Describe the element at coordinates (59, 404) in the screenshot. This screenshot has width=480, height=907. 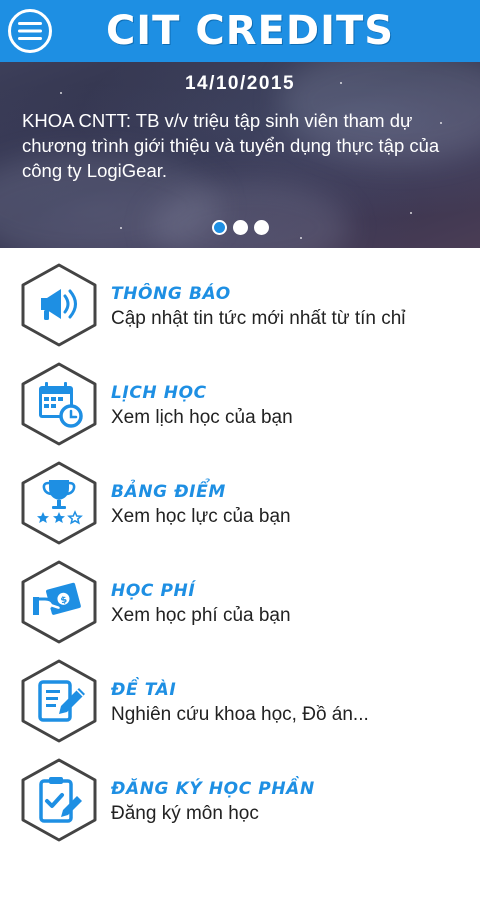
I see `calendar-clock-icon` at that location.